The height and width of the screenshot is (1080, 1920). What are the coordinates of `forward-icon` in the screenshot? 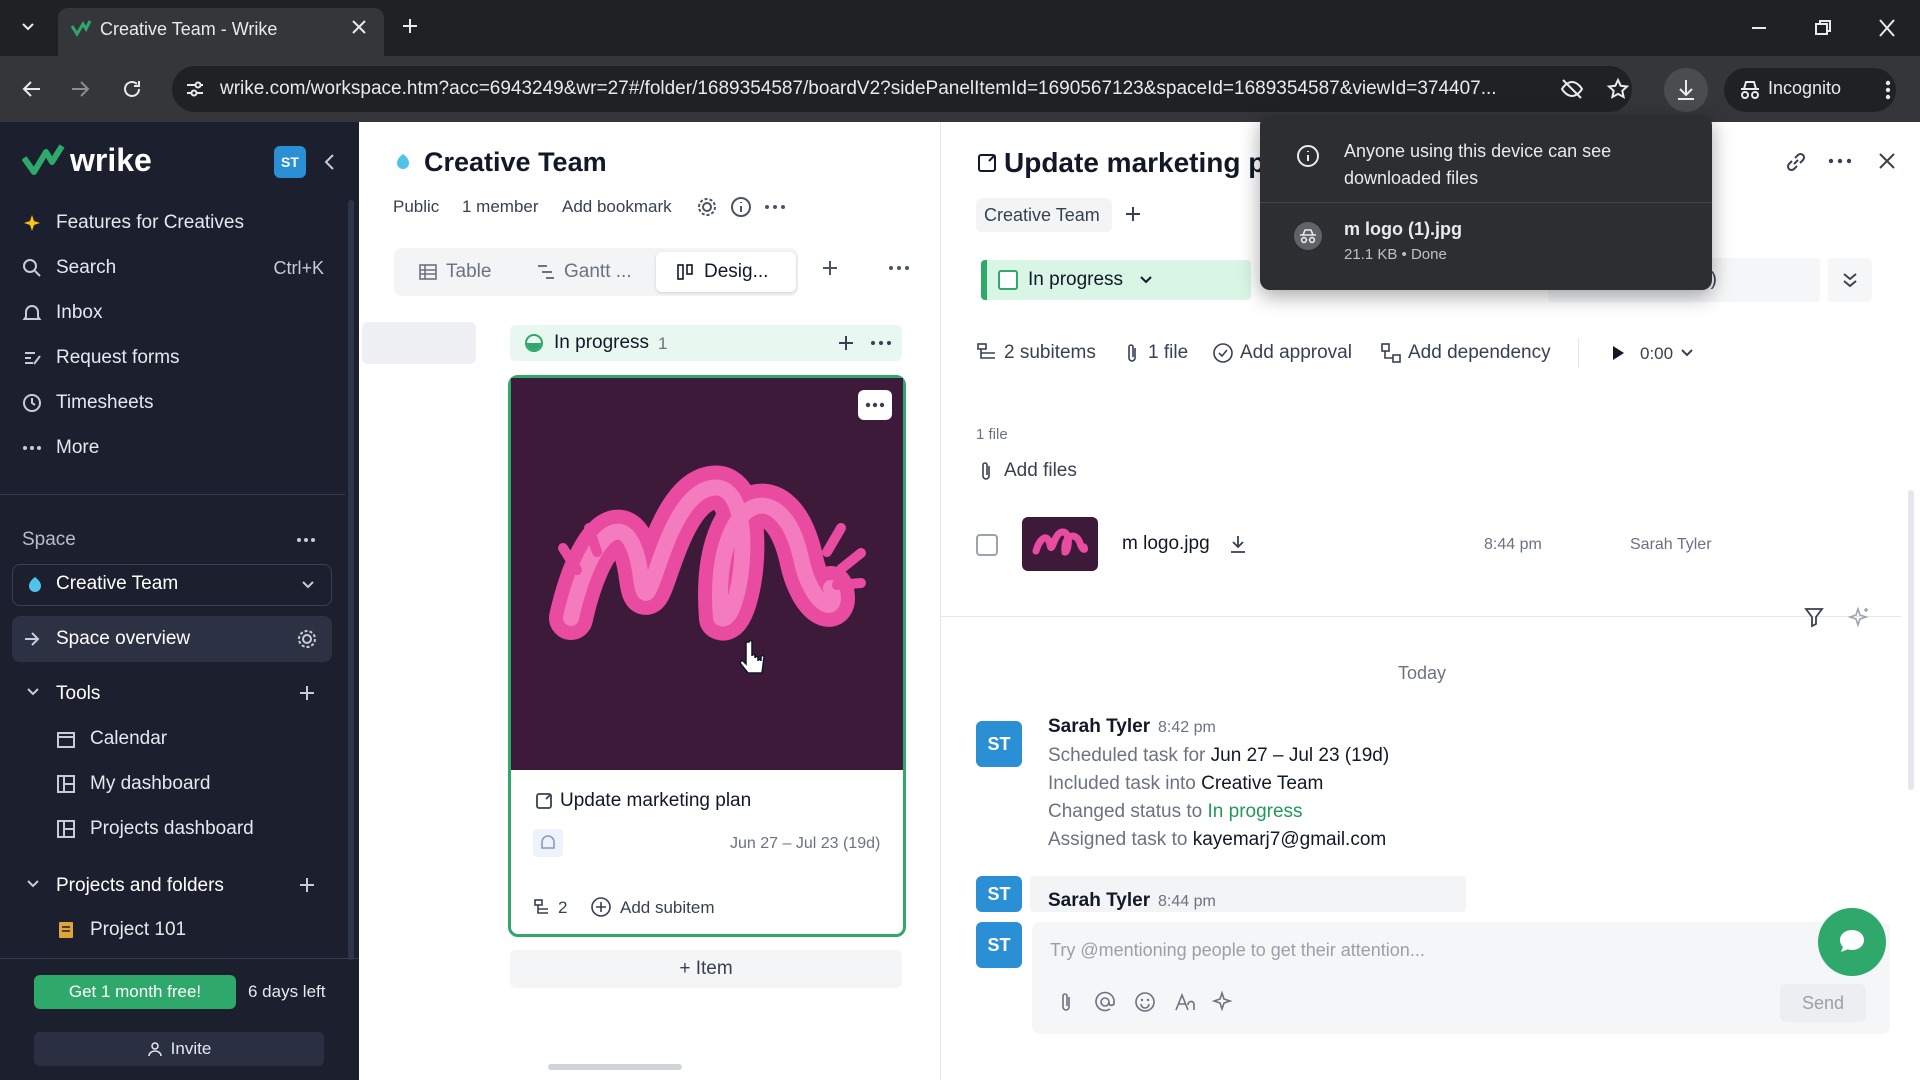 It's located at (80, 89).